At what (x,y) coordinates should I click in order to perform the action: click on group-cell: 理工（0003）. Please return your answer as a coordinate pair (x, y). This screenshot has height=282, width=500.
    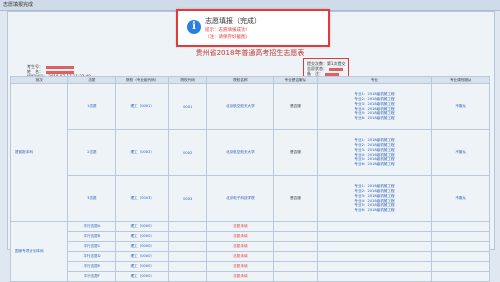
    Looking at the image, I should click on (142, 198).